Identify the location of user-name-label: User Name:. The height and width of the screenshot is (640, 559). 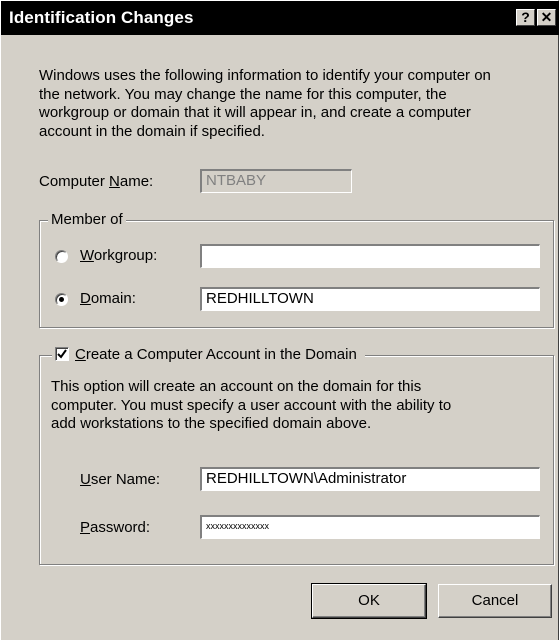
(120, 479).